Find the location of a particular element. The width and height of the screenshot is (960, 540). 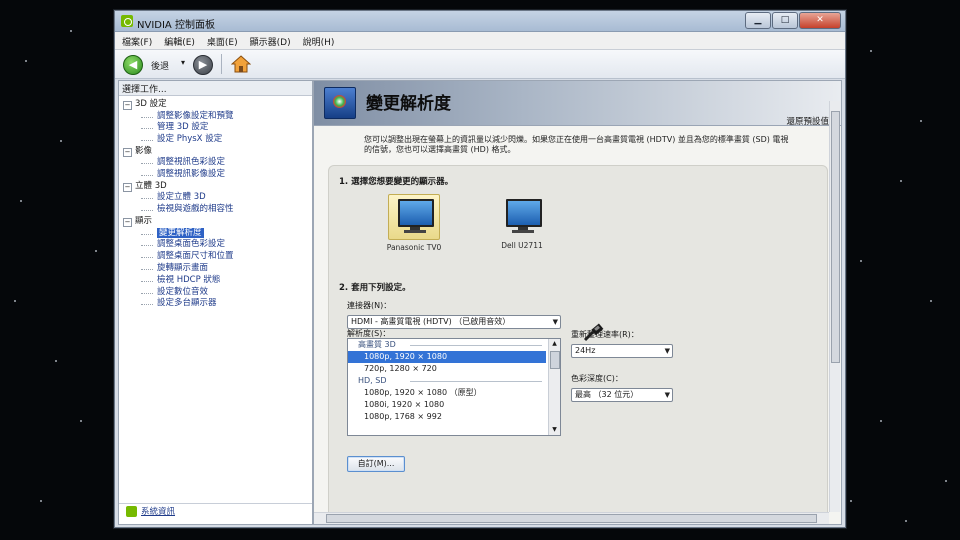

tree-category-display: − 顯示 is located at coordinates (217, 222).